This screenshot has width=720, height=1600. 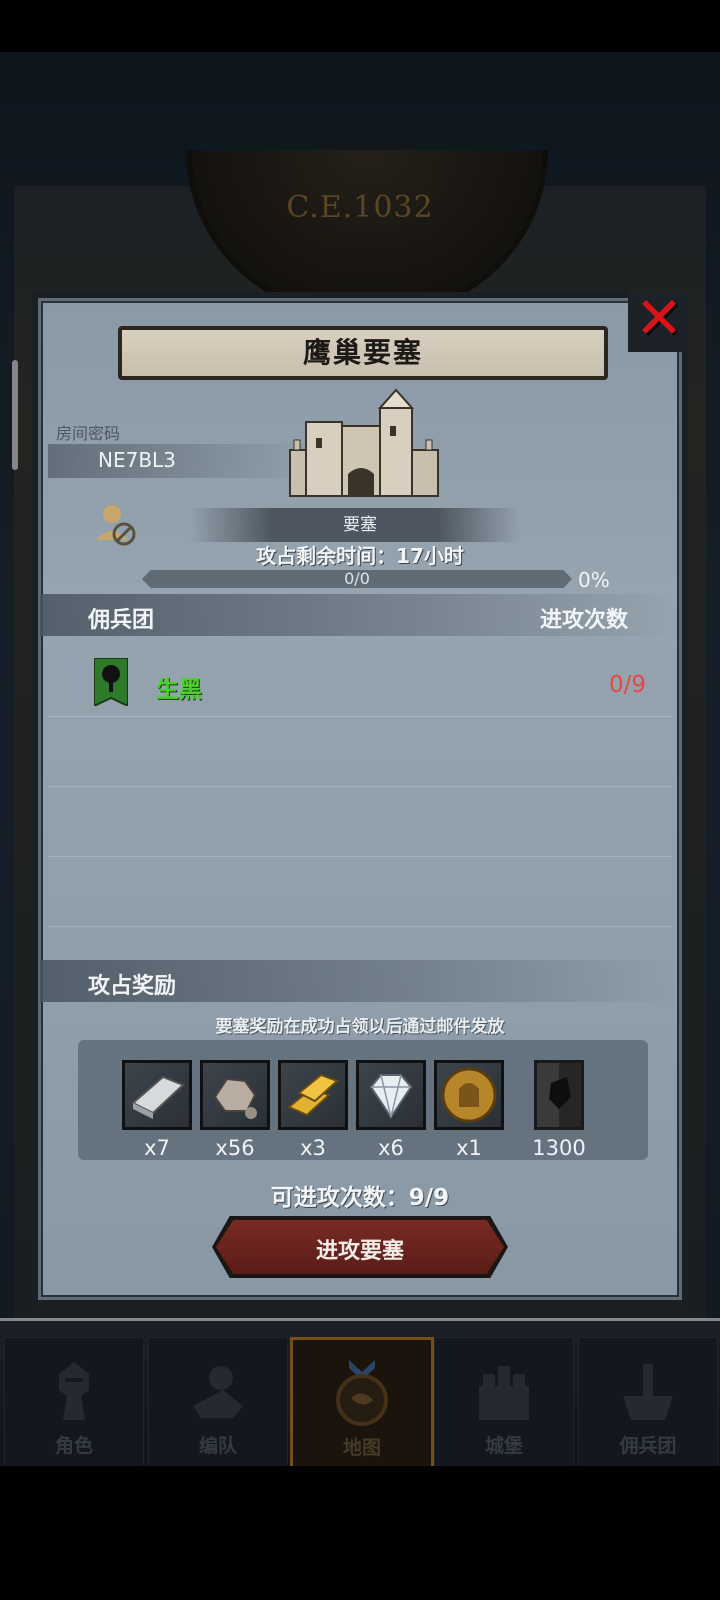 What do you see at coordinates (360, 1249) in the screenshot?
I see `attack-button-label: 进攻要塞` at bounding box center [360, 1249].